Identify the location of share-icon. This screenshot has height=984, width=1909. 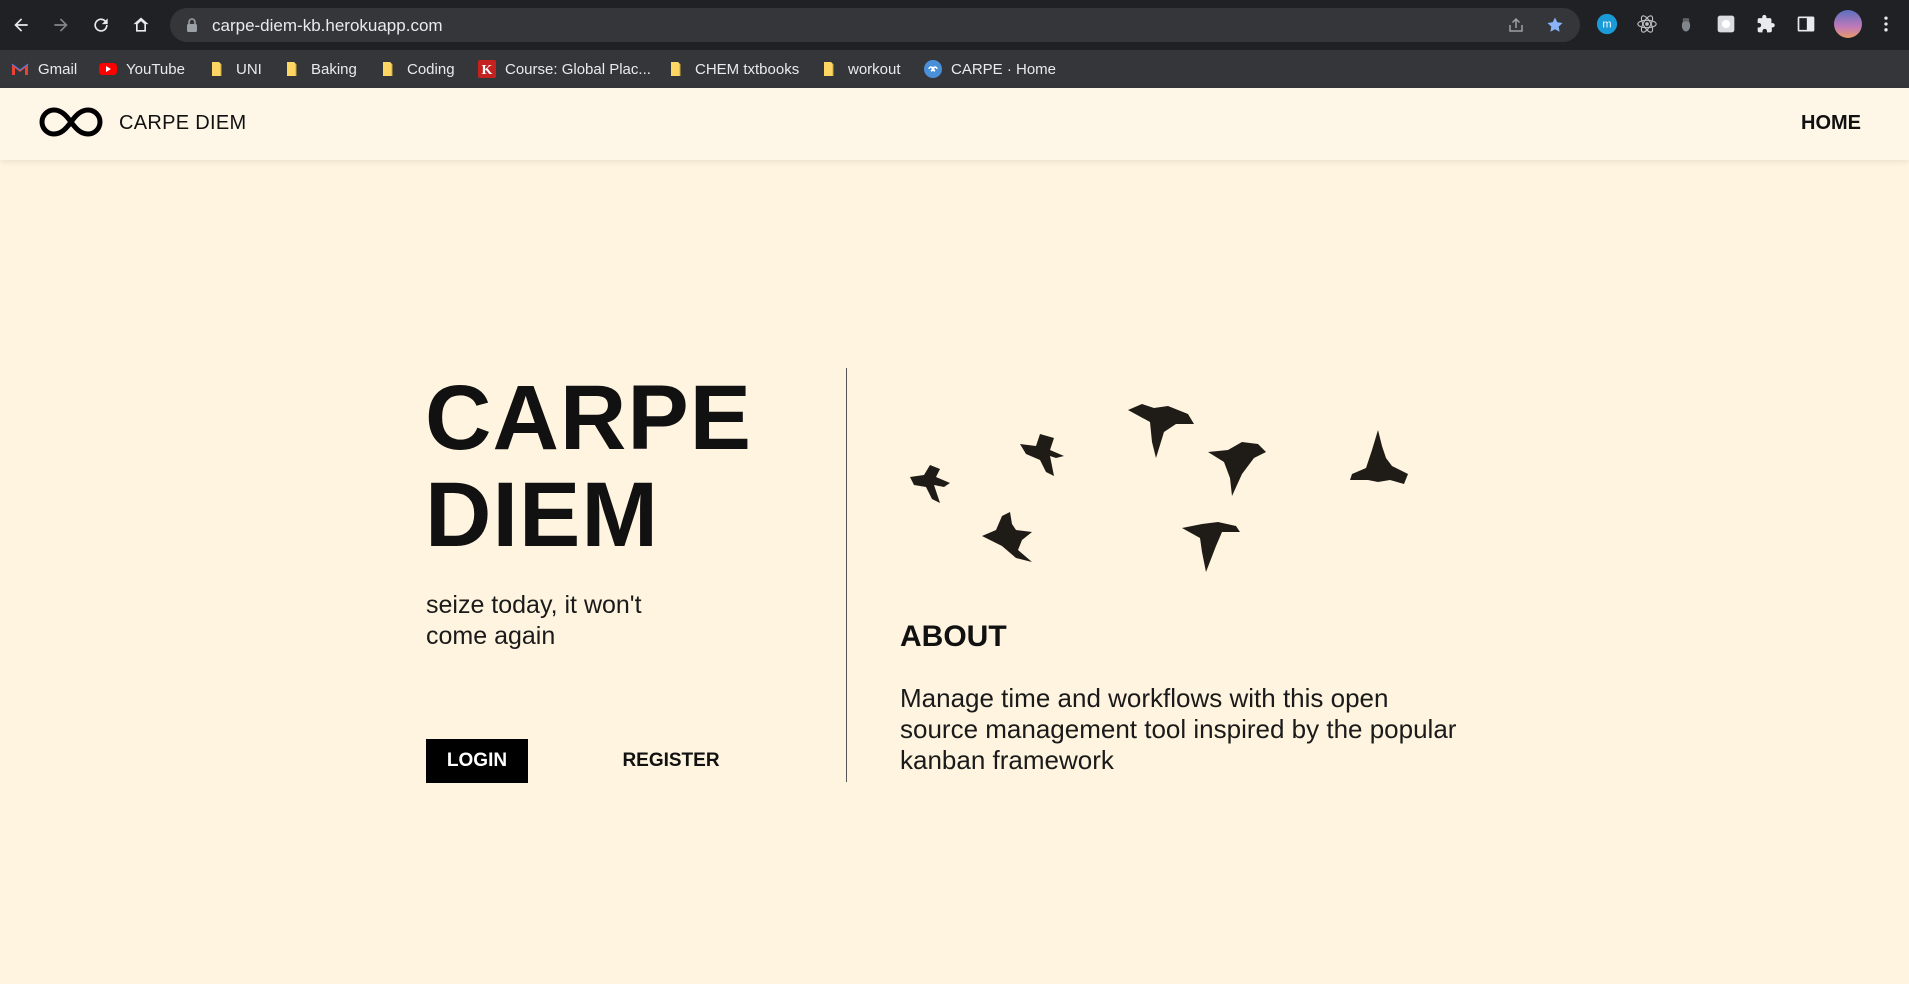
(1516, 25).